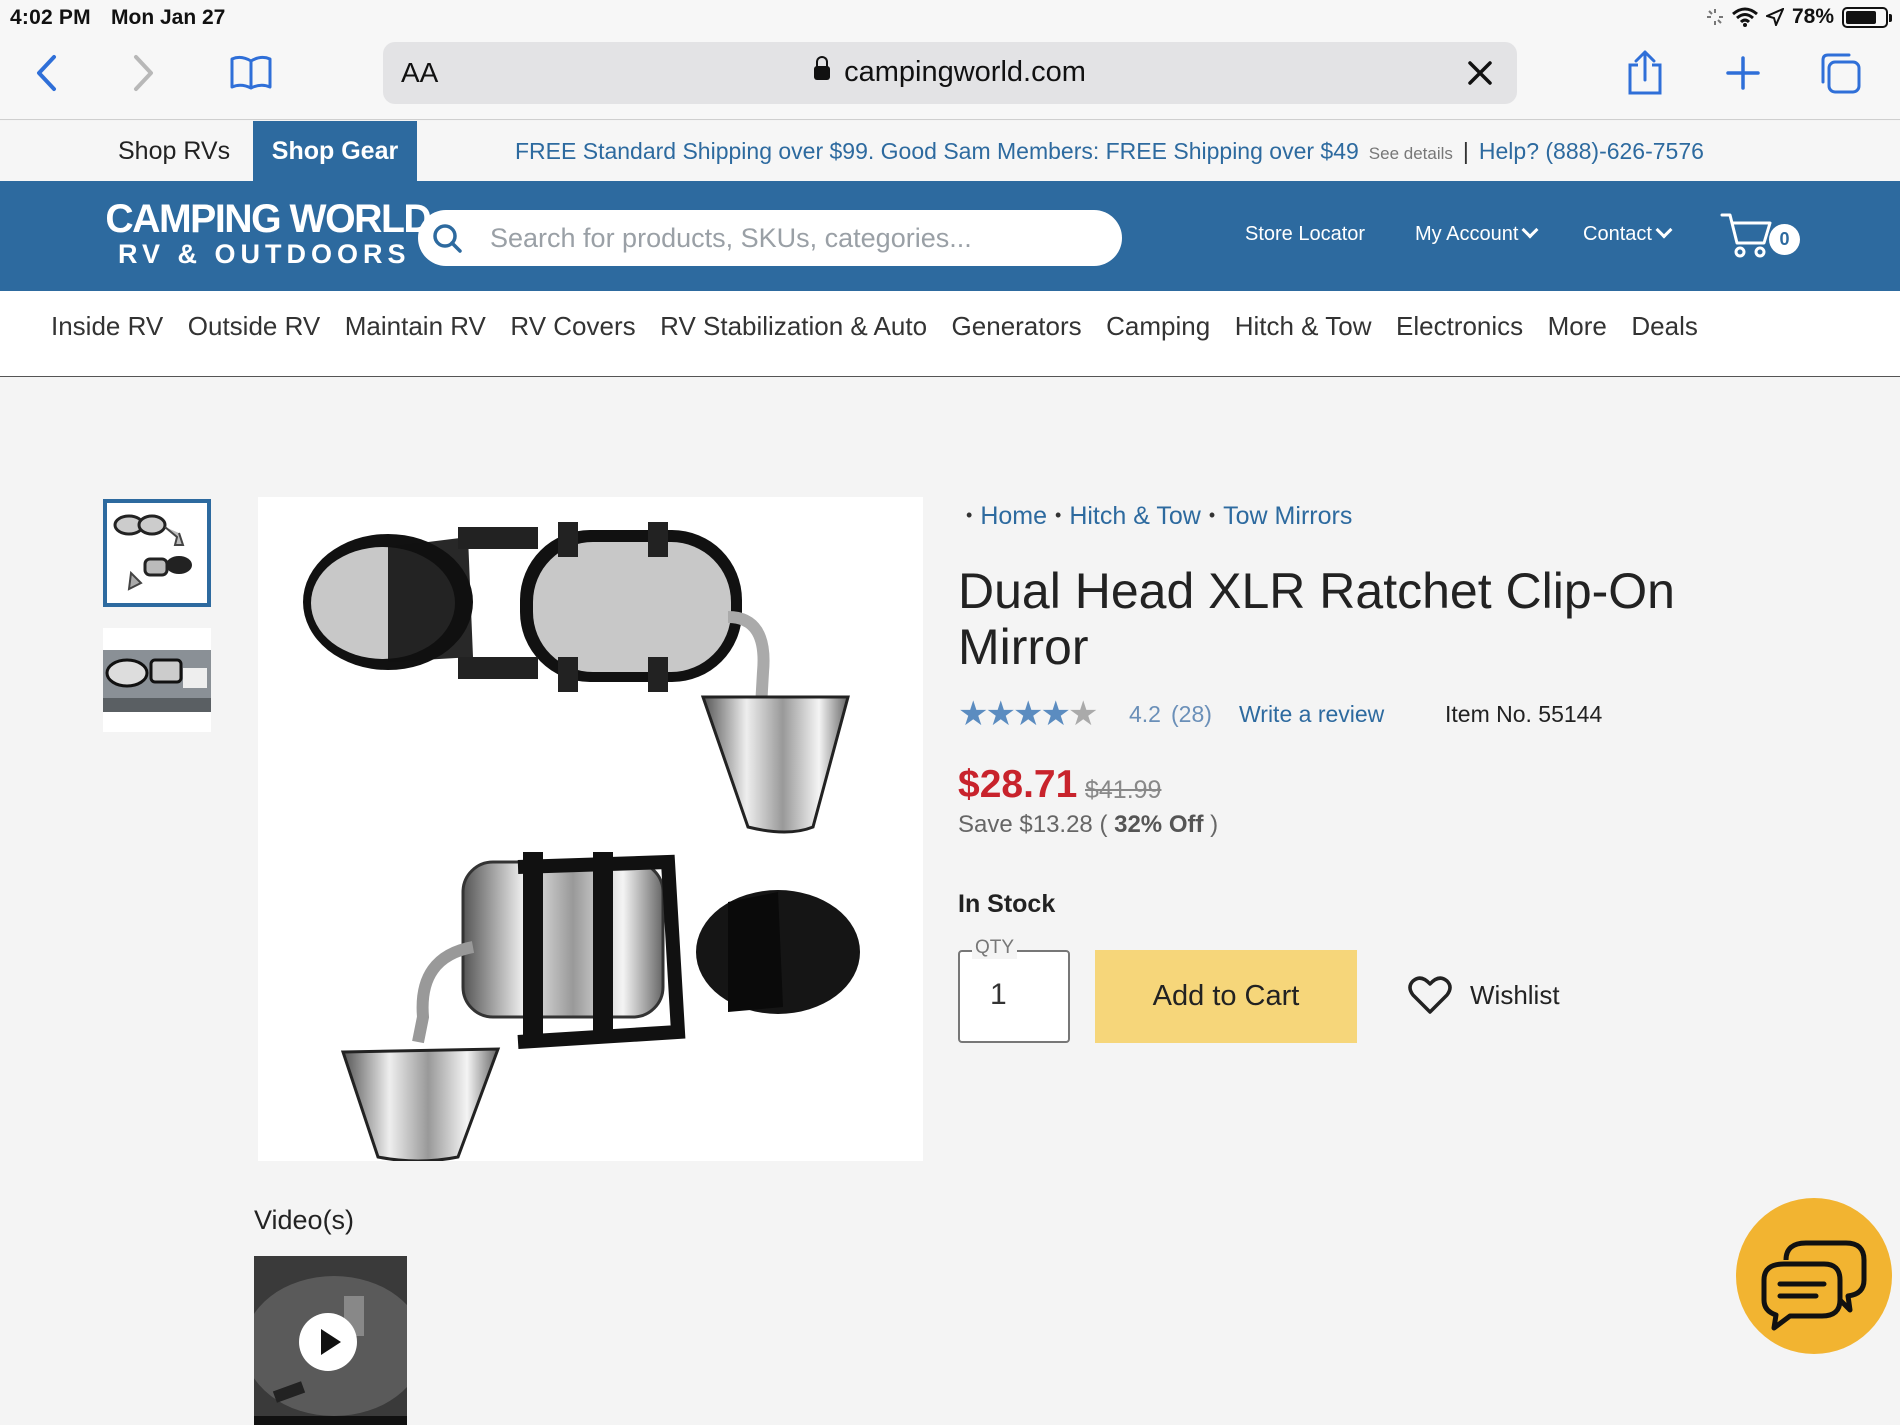 This screenshot has width=1900, height=1425. Describe the element at coordinates (581, 842) in the screenshot. I see `tow-mirror-illustration` at that location.